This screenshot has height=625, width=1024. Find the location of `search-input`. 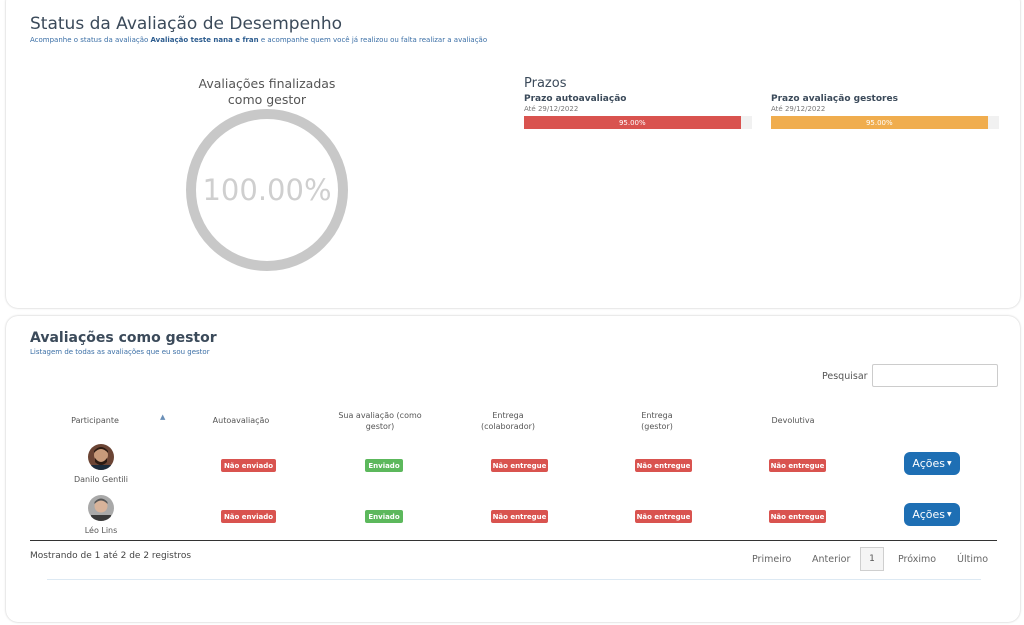

search-input is located at coordinates (935, 375).